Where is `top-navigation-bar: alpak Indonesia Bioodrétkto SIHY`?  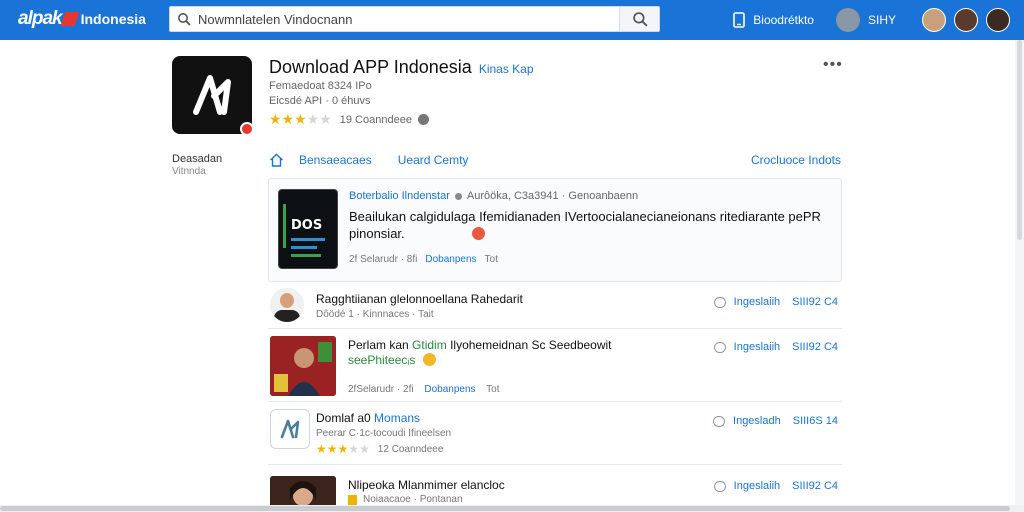
top-navigation-bar: alpak Indonesia Bioodrétkto SIHY is located at coordinates (512, 20).